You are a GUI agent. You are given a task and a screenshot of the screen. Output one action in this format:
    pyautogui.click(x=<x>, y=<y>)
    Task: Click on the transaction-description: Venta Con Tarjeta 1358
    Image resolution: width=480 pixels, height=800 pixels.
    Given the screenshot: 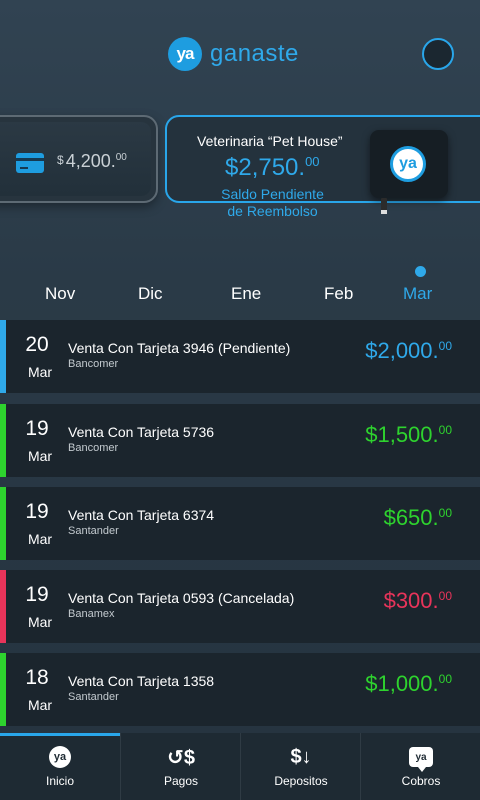 What is the action you would take?
    pyautogui.click(x=141, y=681)
    